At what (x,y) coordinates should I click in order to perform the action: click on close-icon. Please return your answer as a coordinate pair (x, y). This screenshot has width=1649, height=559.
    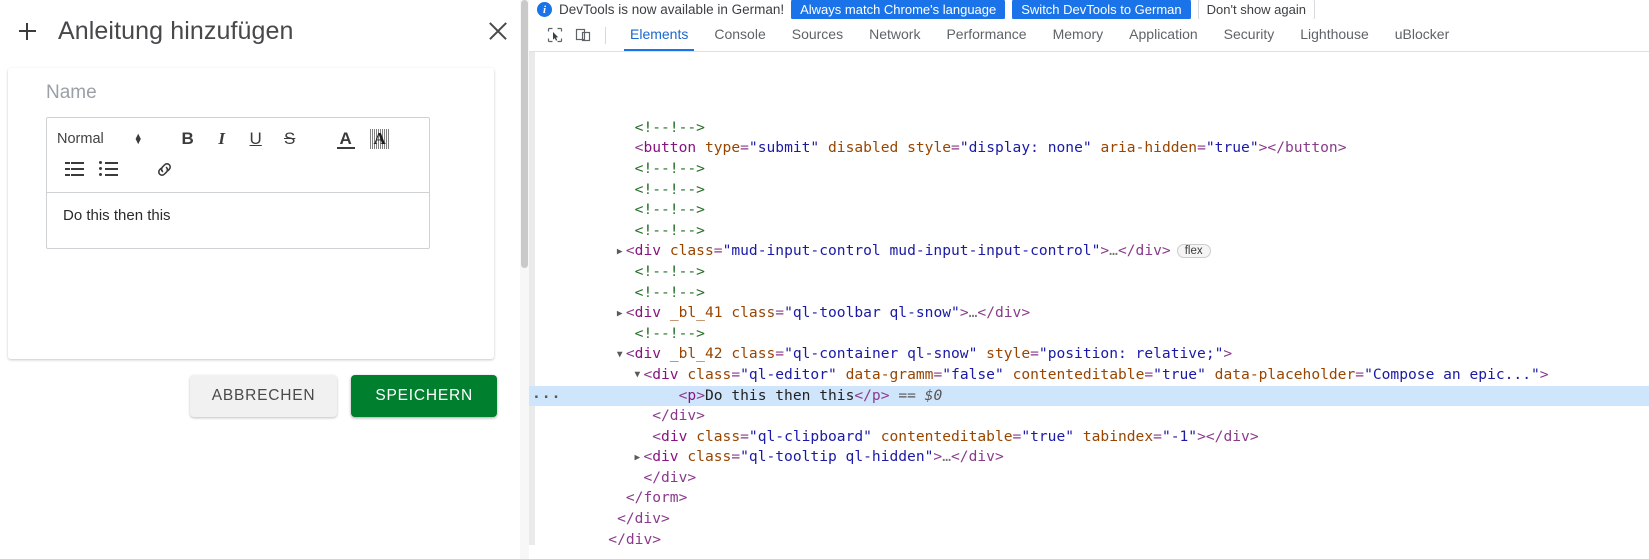
    Looking at the image, I should click on (498, 31).